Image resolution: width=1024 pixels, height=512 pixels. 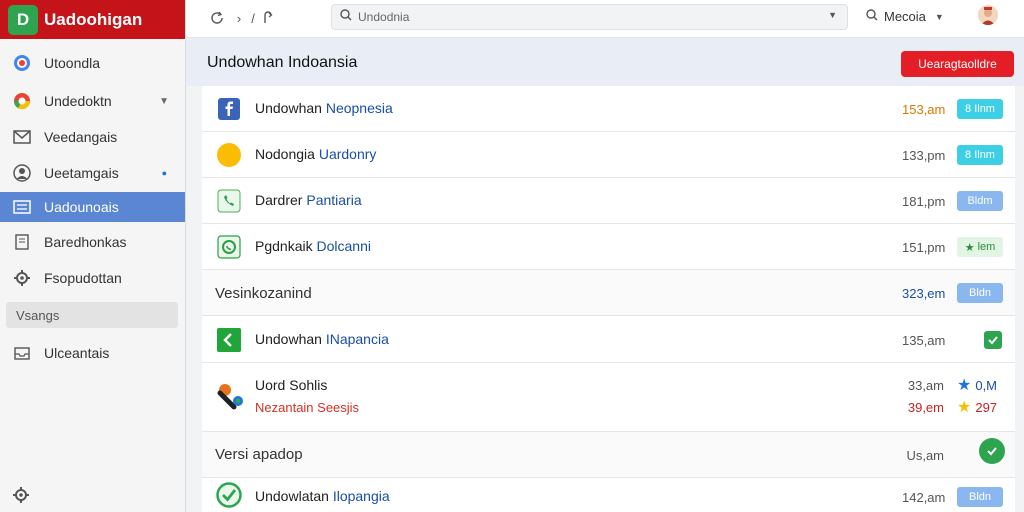 What do you see at coordinates (22, 137) in the screenshot?
I see `mail-icon` at bounding box center [22, 137].